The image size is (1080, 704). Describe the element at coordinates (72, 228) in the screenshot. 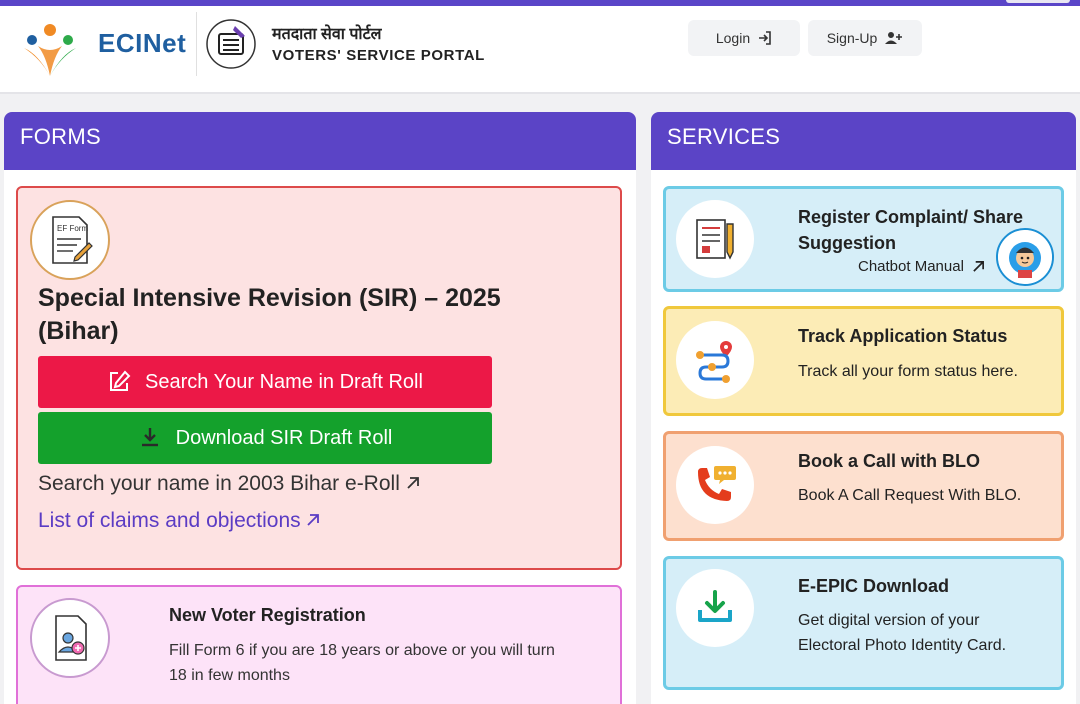

I see `ef-form-icon-text: EF Form` at that location.